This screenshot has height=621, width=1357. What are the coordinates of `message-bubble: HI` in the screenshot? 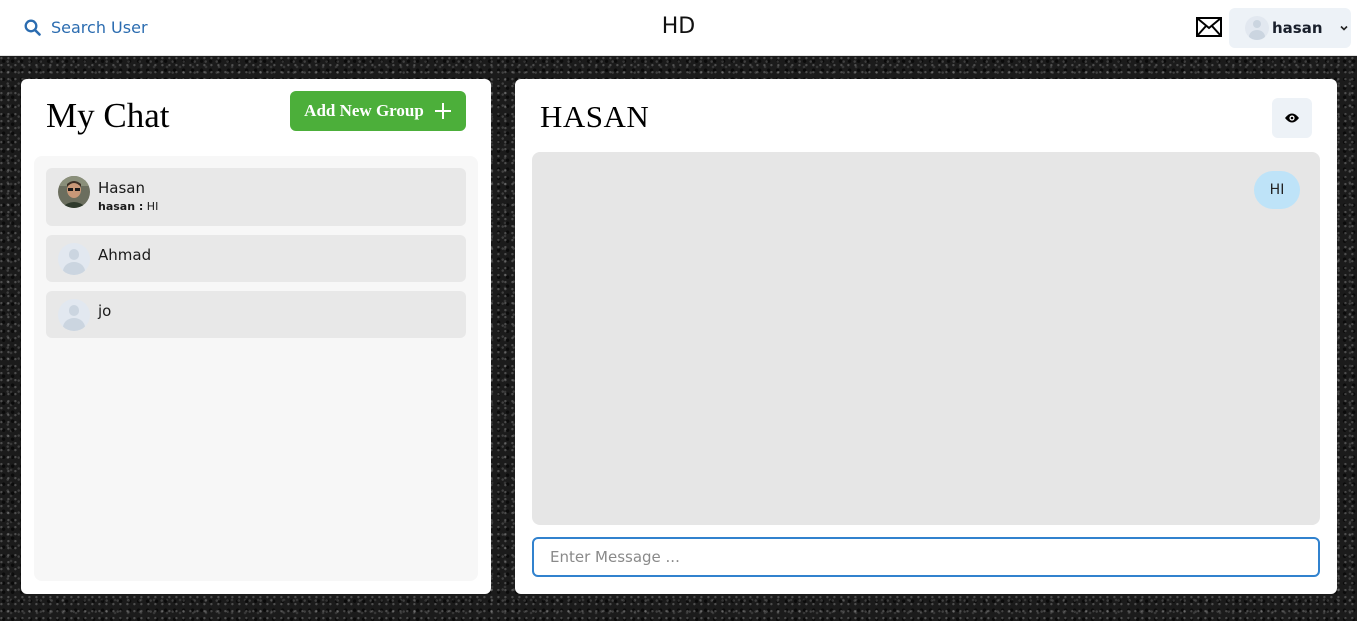 It's located at (1277, 190).